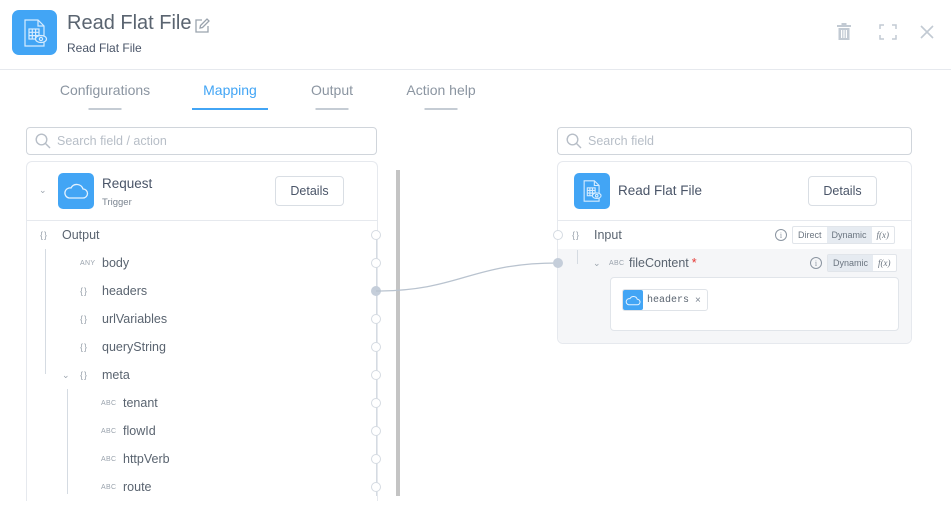 This screenshot has height=519, width=951. I want to click on field-mode-toggle: Dynamic f(x), so click(862, 263).